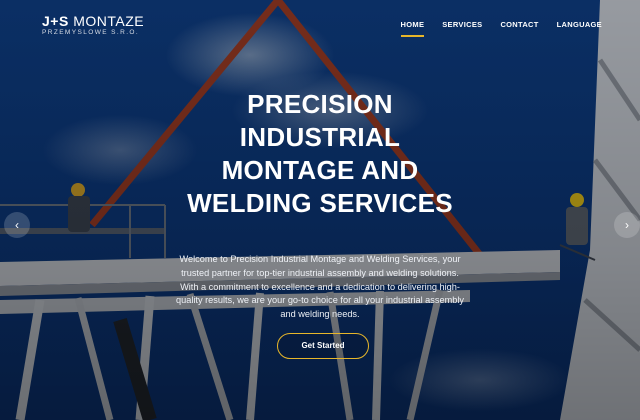  What do you see at coordinates (320, 170) in the screenshot?
I see `hero-title-line: MONTAGE AND` at bounding box center [320, 170].